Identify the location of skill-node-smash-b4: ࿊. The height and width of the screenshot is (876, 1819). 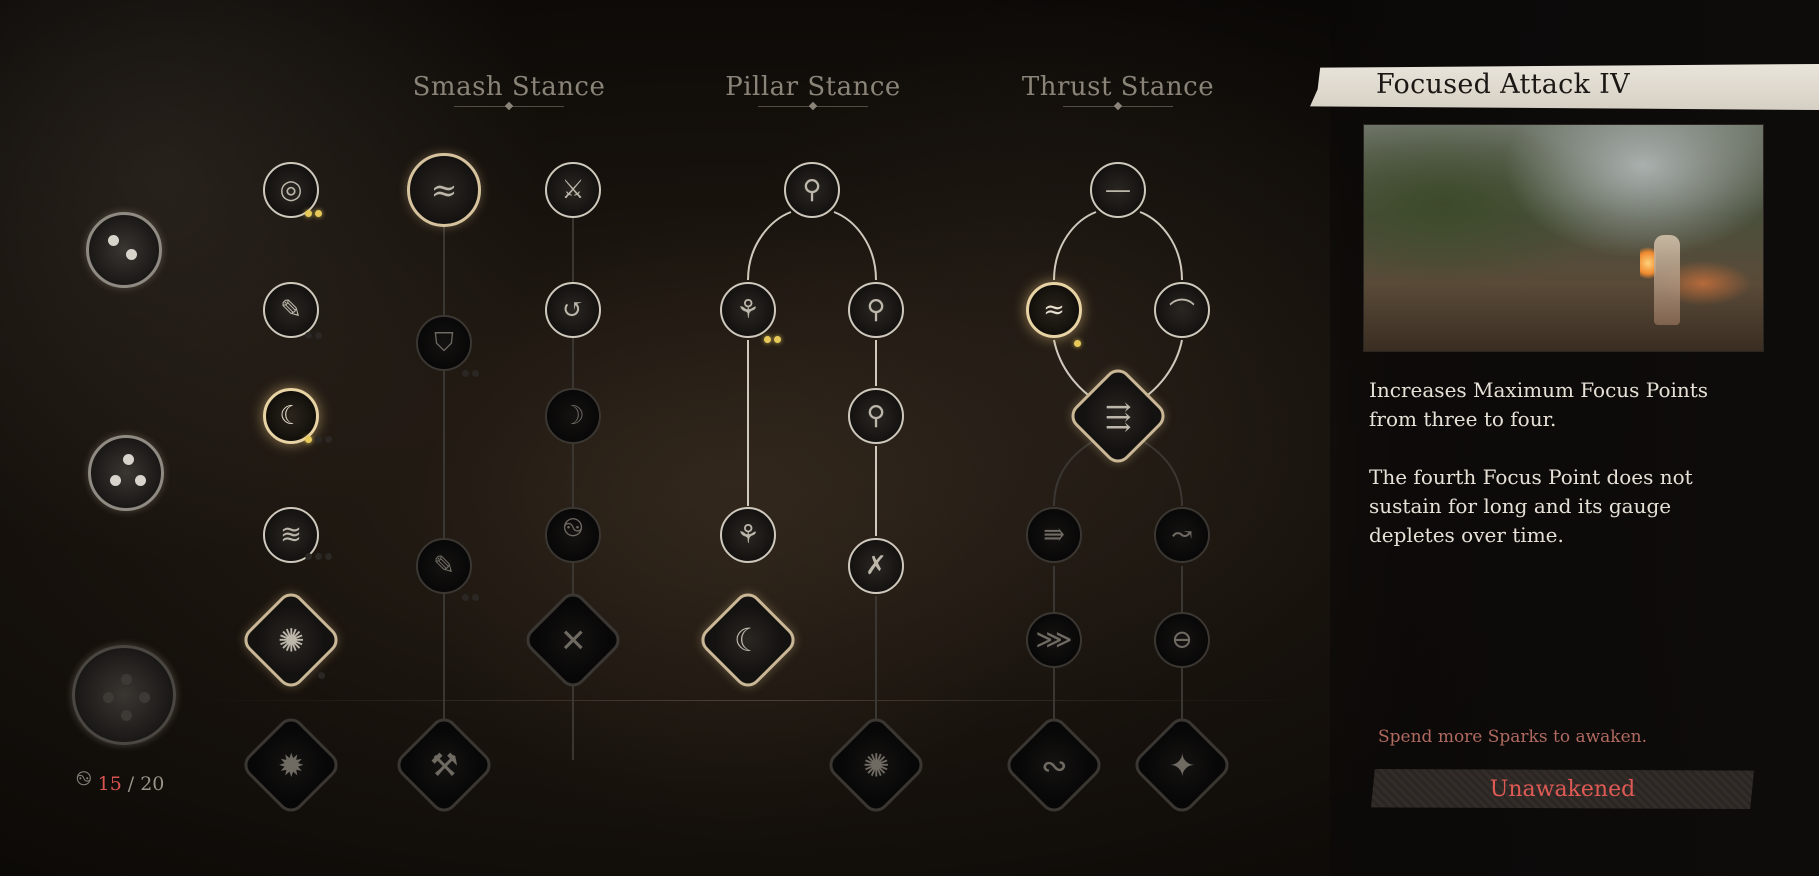
(573, 535).